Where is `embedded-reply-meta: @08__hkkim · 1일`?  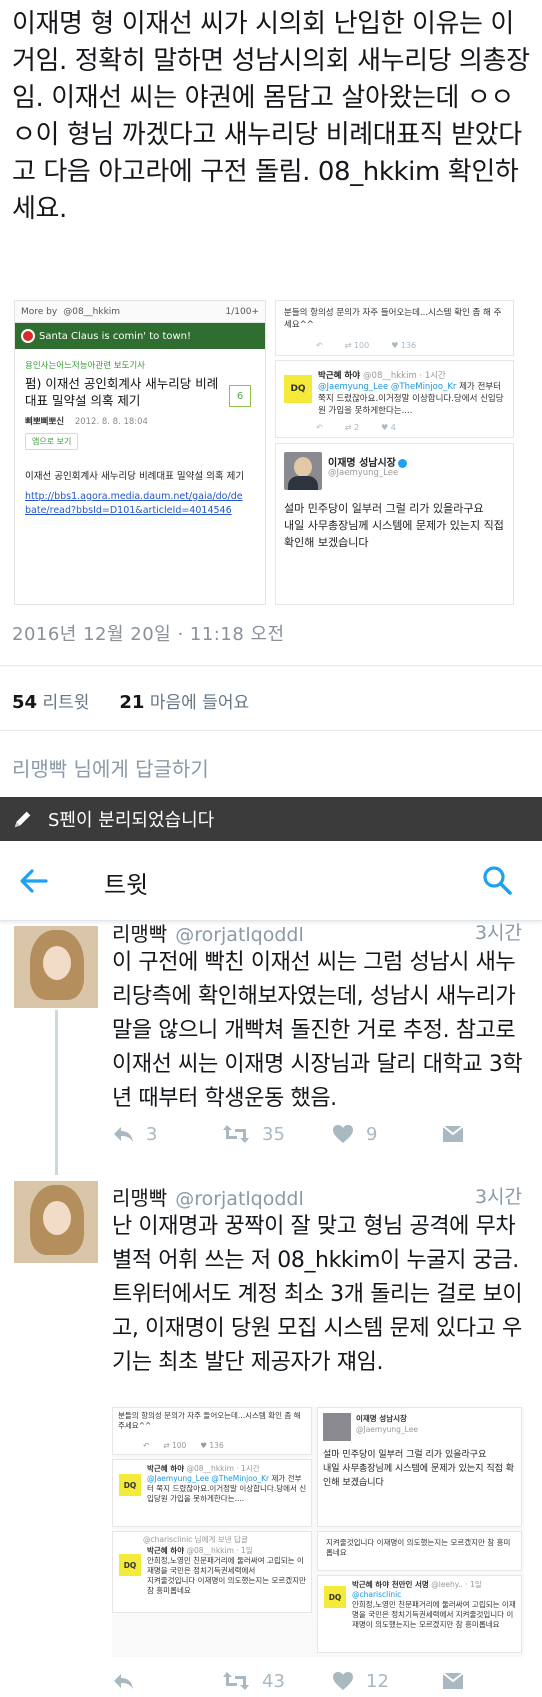 embedded-reply-meta: @08__hkkim · 1일 is located at coordinates (219, 1550).